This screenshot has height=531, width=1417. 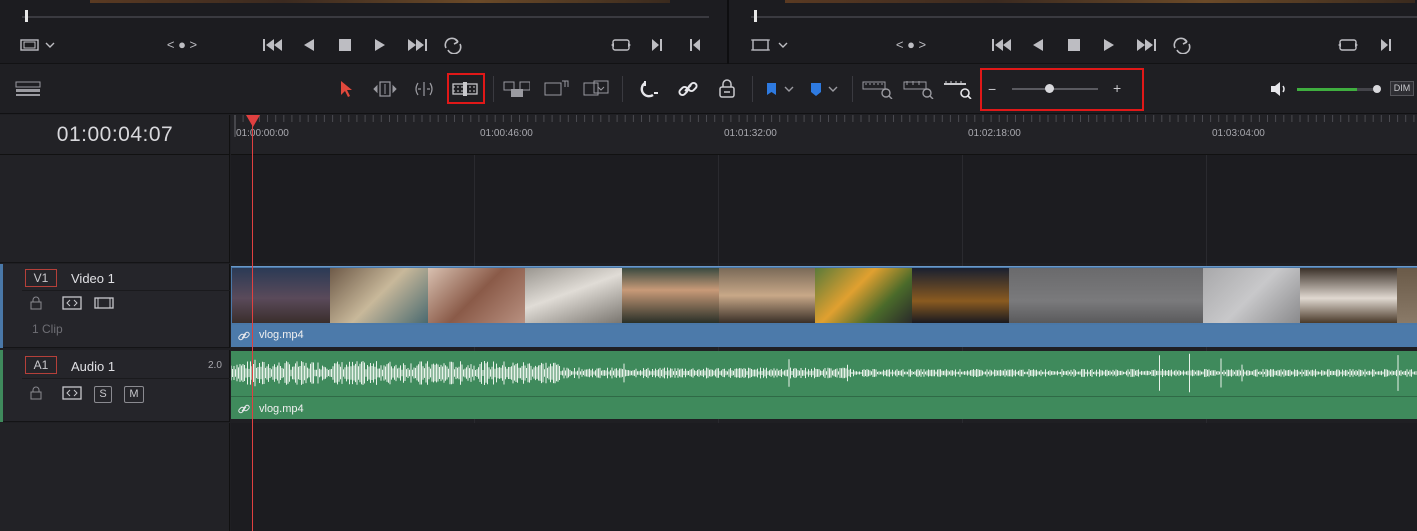 I want to click on audio-track-header: A1 Audio 1 2.0 S M, so click(x=115, y=386).